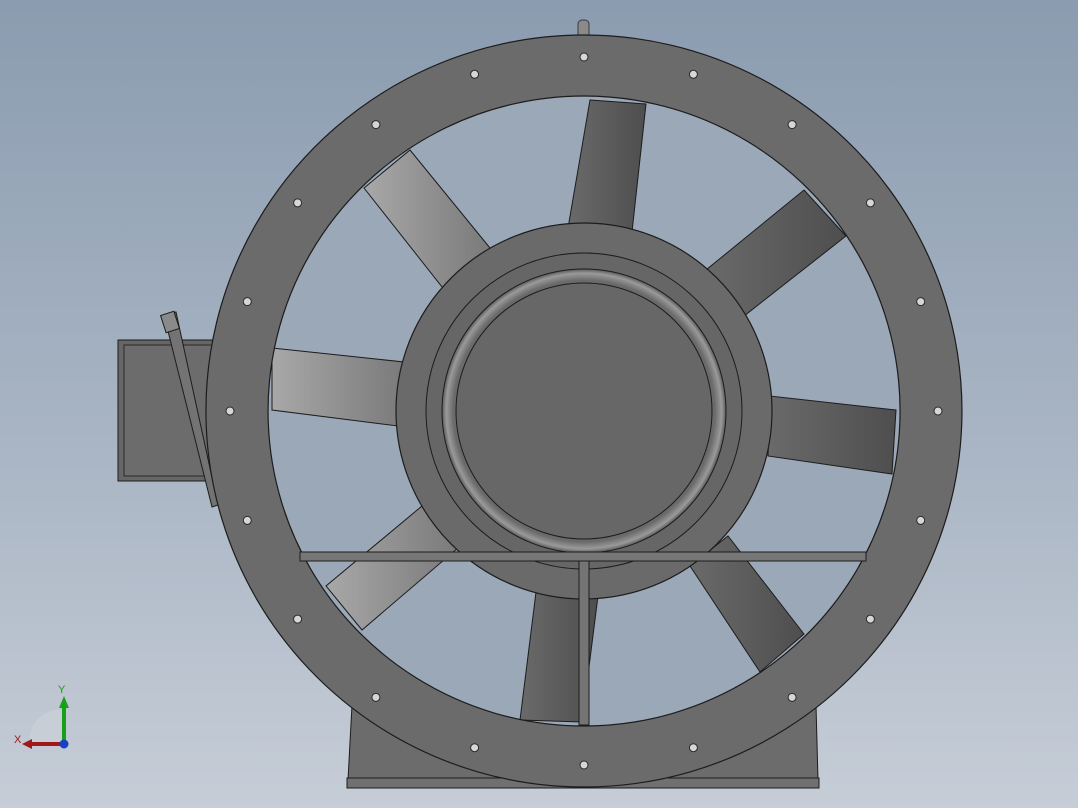 The width and height of the screenshot is (1078, 808). I want to click on coordinate-triad: Y X, so click(41, 716).